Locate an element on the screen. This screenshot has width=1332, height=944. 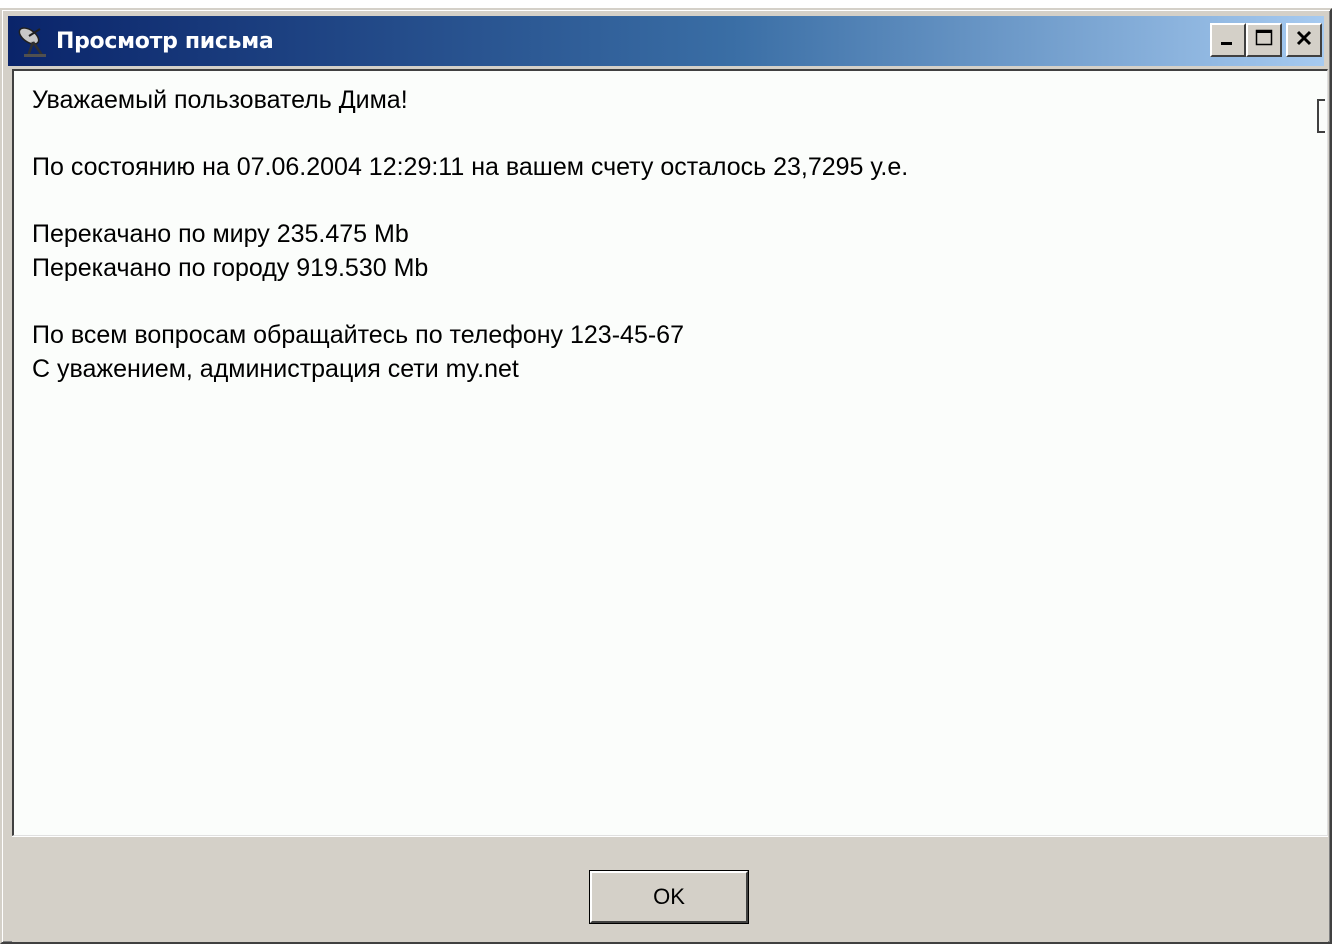
maximize-icon is located at coordinates (1264, 40).